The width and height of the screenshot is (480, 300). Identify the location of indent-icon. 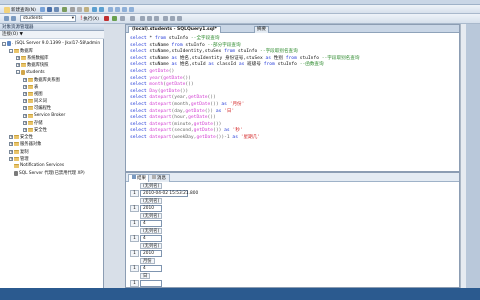
(179, 18).